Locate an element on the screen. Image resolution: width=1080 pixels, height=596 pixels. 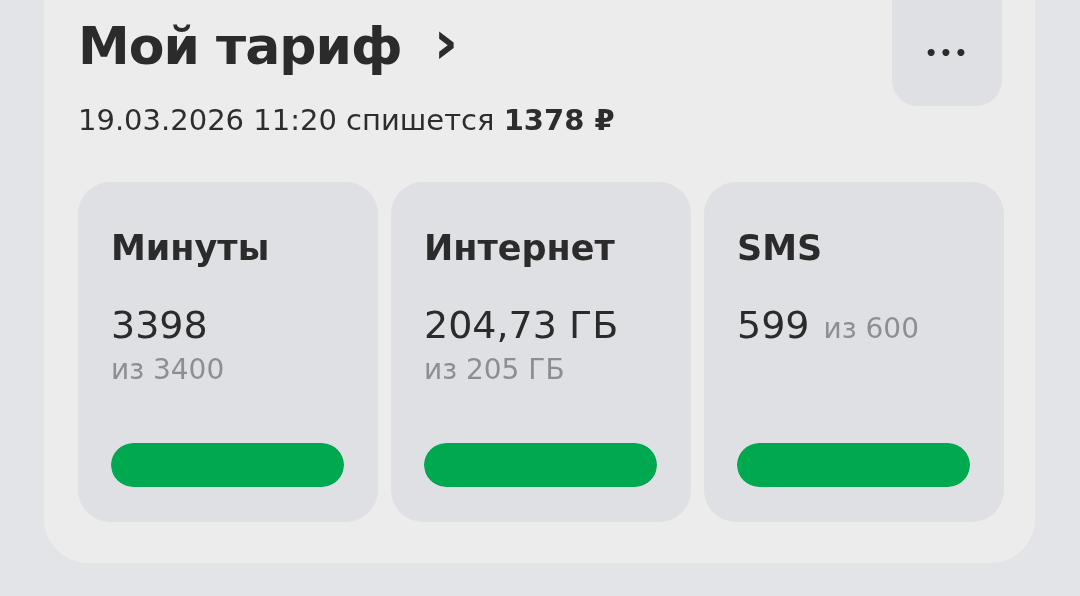
chevron-icon: › is located at coordinates (446, 46).